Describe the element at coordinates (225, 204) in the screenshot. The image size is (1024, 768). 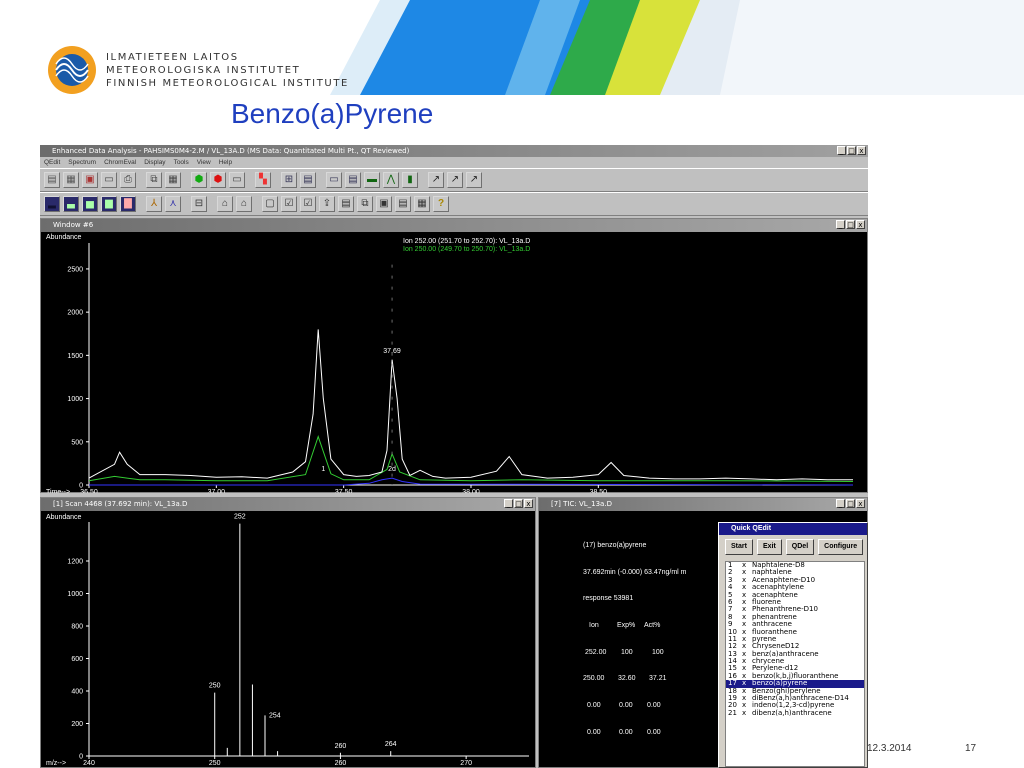
I see `library-icon: ⌂` at that location.